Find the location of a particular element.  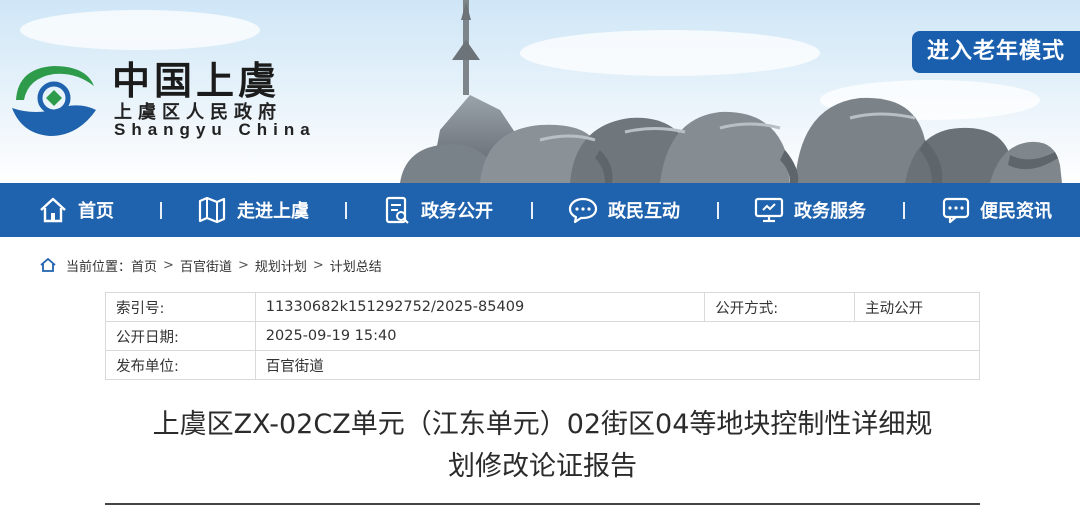

site-logo: 中国上虞 上虞区人民政府 Shangyu China is located at coordinates (171, 98).